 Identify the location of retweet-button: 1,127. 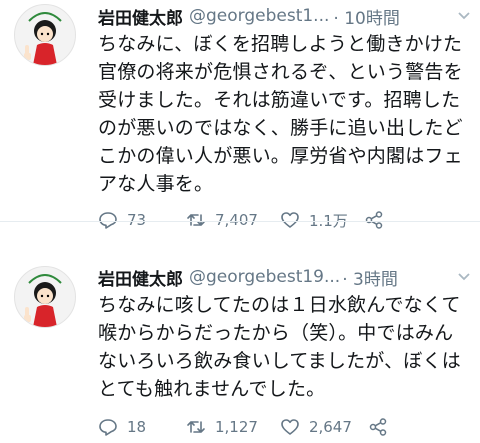
(222, 427).